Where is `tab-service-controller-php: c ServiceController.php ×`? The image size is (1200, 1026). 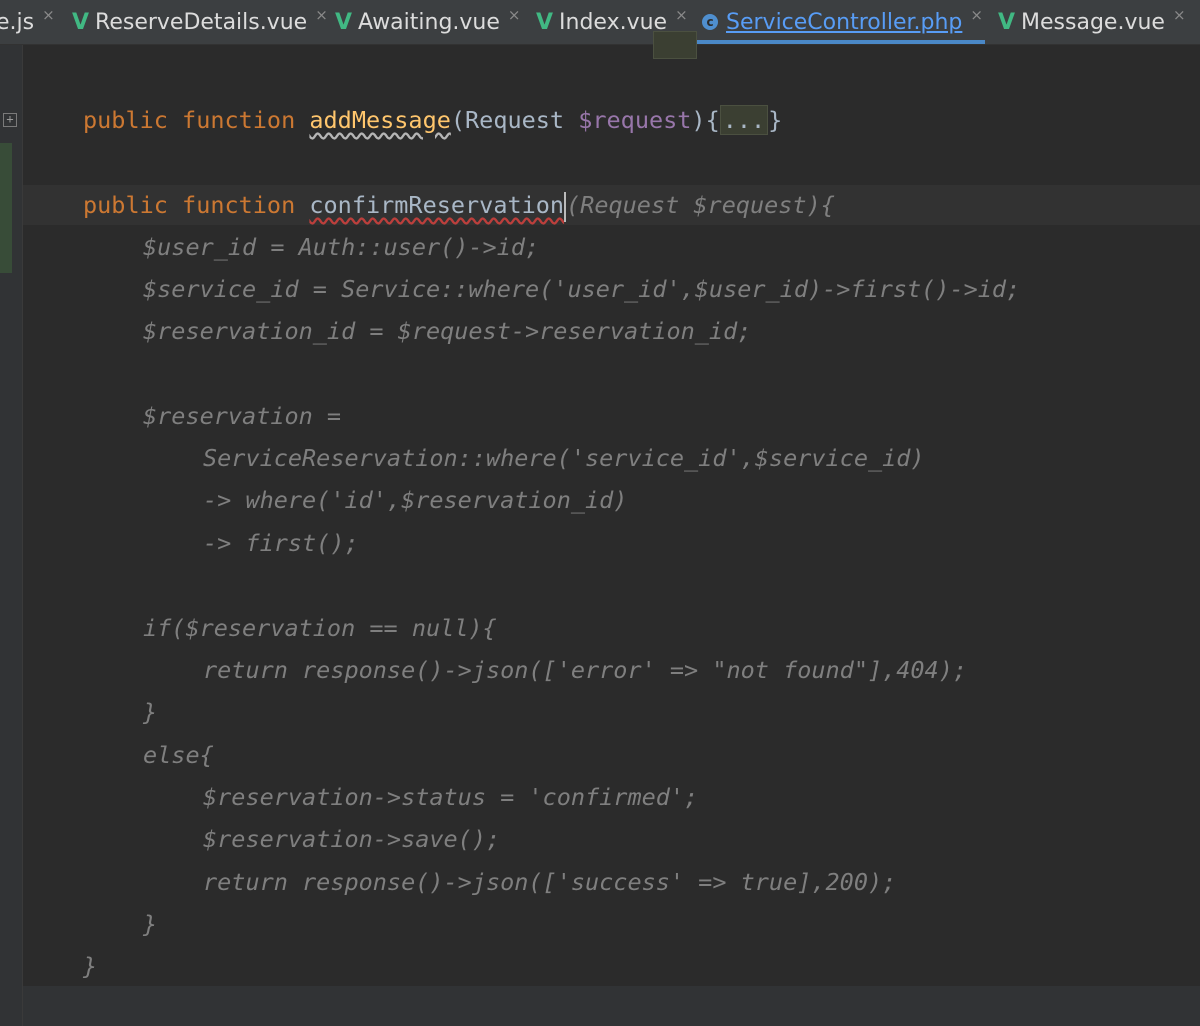 tab-service-controller-php: c ServiceController.php × is located at coordinates (838, 22).